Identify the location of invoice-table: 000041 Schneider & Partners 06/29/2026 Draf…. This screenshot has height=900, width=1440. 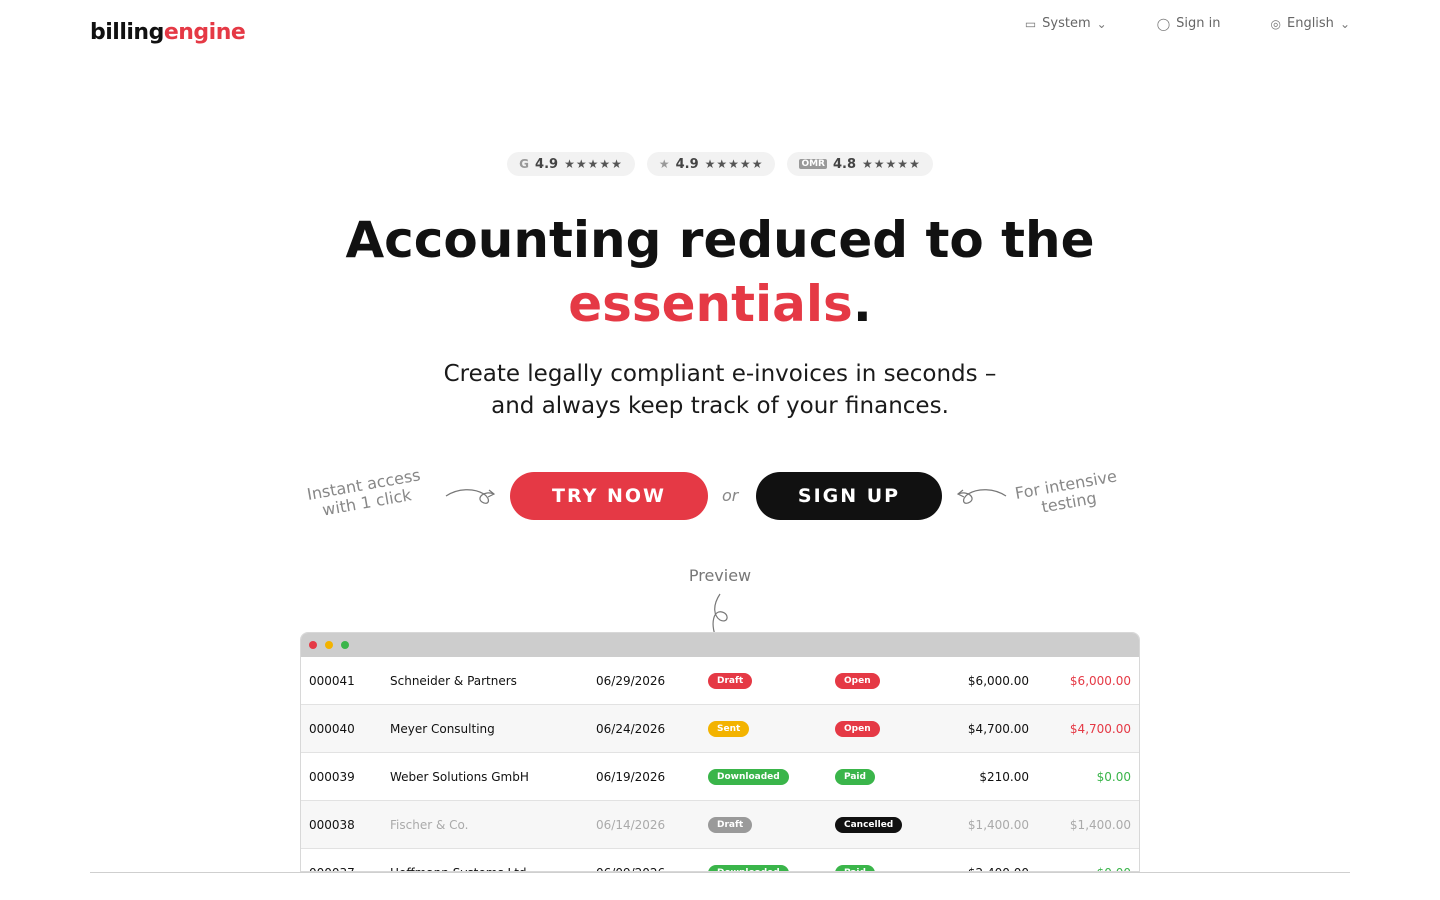
(720, 764).